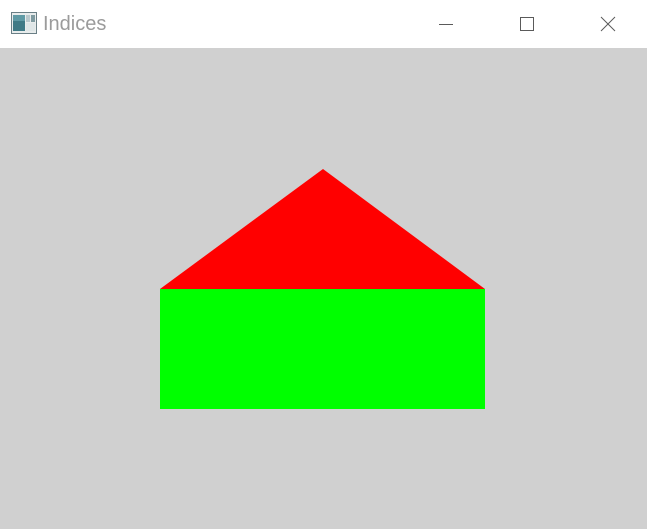 The height and width of the screenshot is (529, 647). What do you see at coordinates (75, 24) in the screenshot?
I see `window-title: Indices` at bounding box center [75, 24].